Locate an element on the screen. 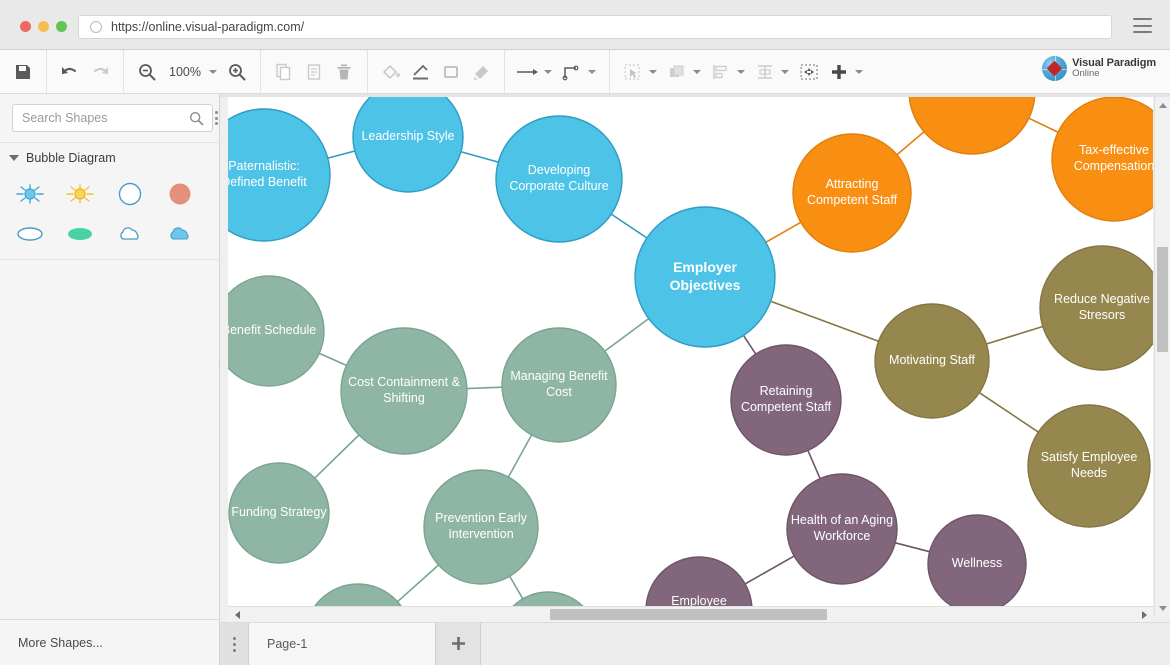  scroll-left-button is located at coordinates (237, 614).